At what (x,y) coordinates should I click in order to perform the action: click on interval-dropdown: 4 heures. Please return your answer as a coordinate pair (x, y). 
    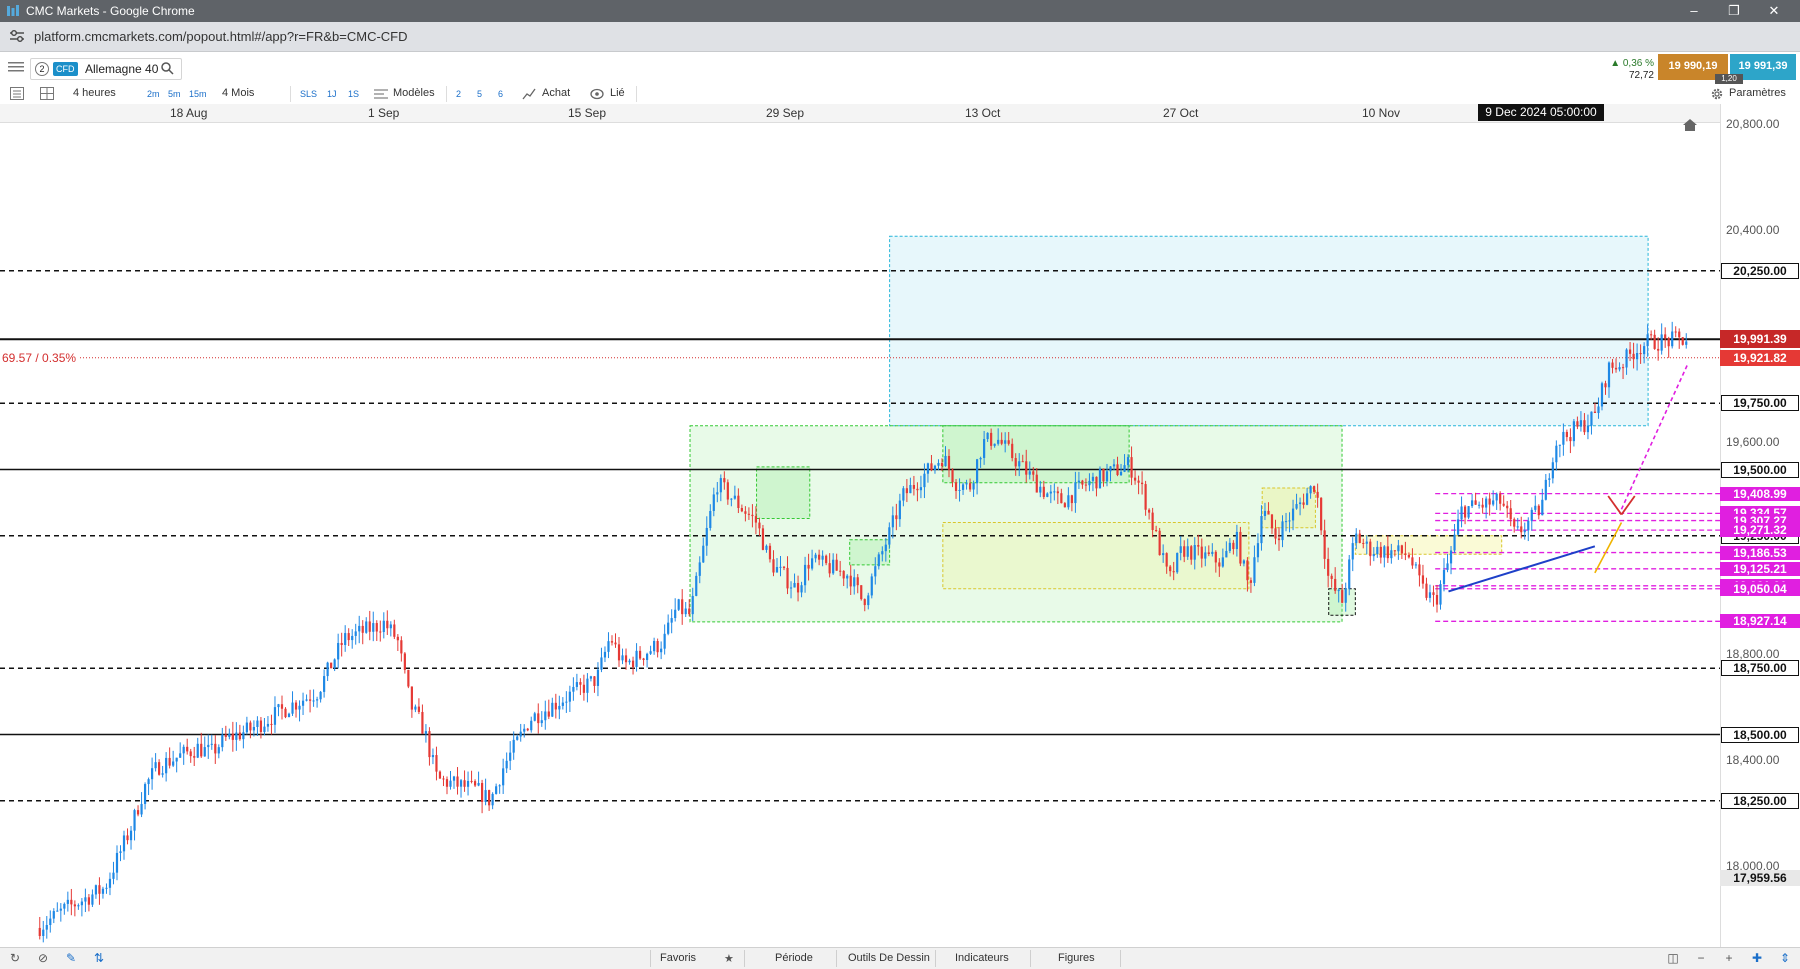
    Looking at the image, I should click on (94, 93).